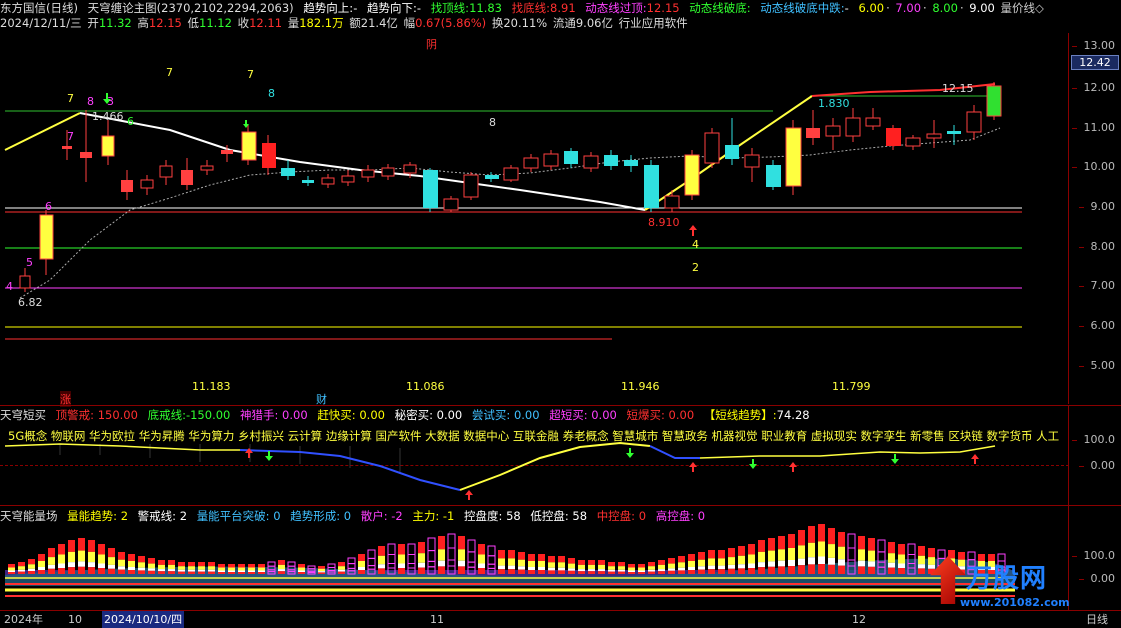 The height and width of the screenshot is (628, 1121). What do you see at coordinates (1096, 365) in the screenshot?
I see `price-tick: 5.00` at bounding box center [1096, 365].